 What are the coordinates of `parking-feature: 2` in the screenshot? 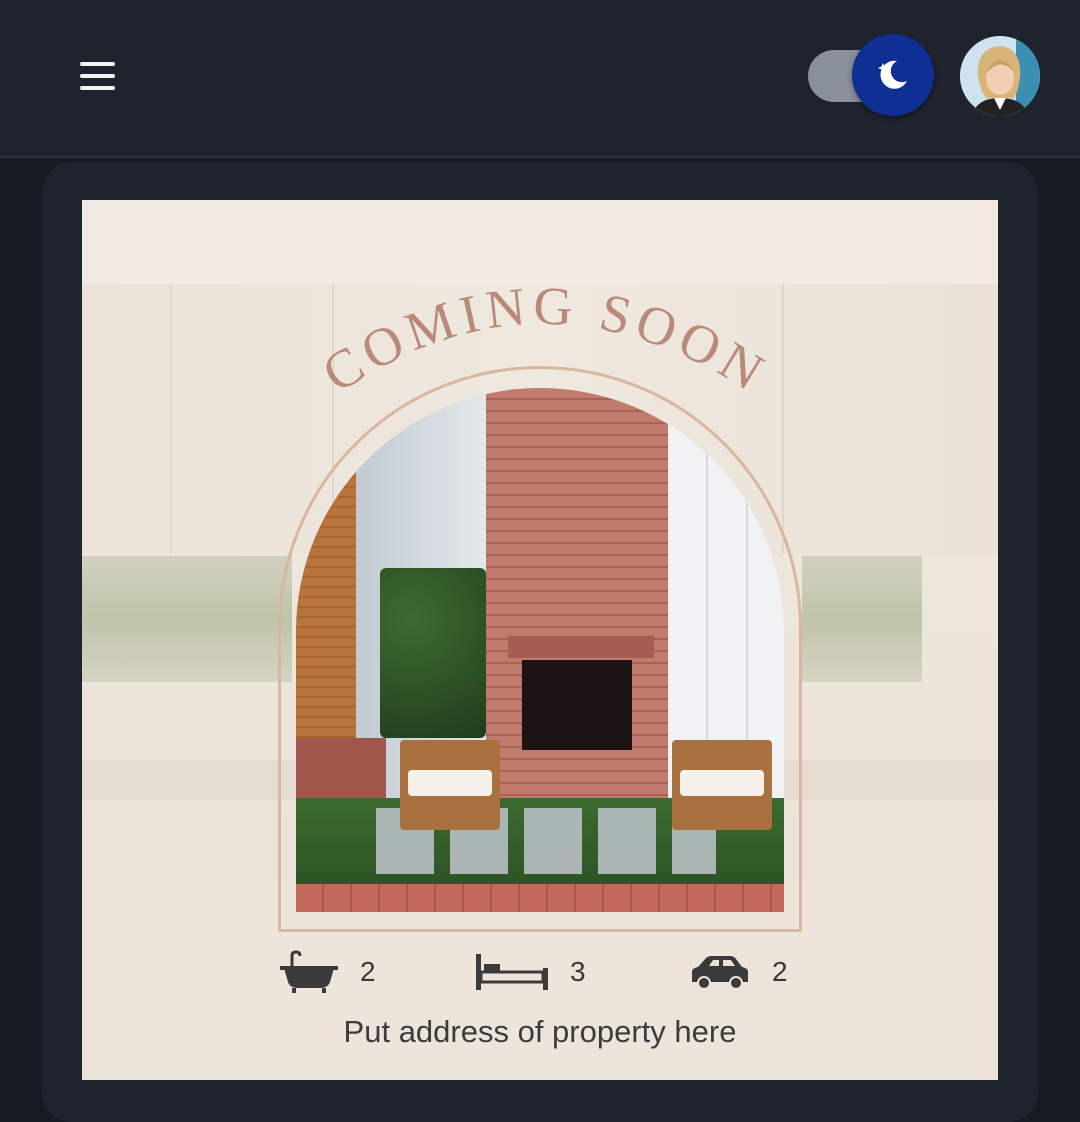 It's located at (738, 972).